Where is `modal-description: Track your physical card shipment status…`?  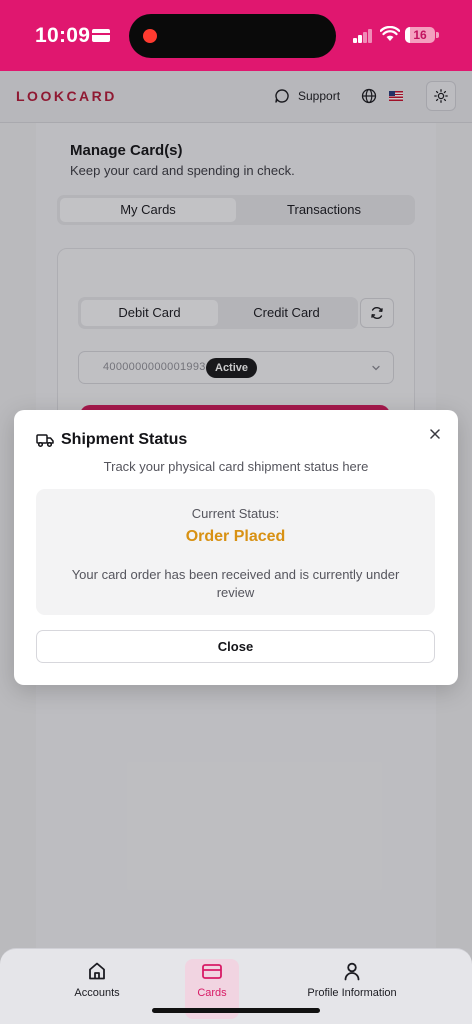 modal-description: Track your physical card shipment status… is located at coordinates (236, 466).